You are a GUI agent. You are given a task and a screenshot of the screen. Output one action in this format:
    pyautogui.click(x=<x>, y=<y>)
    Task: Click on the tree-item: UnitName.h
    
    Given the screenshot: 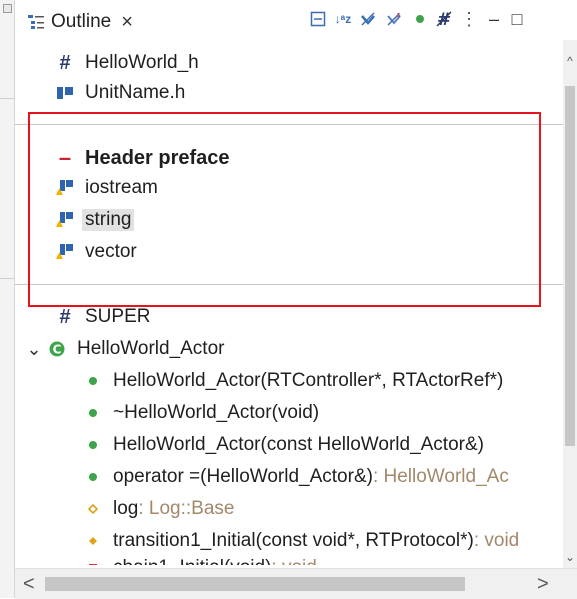 What is the action you would take?
    pyautogui.click(x=120, y=93)
    